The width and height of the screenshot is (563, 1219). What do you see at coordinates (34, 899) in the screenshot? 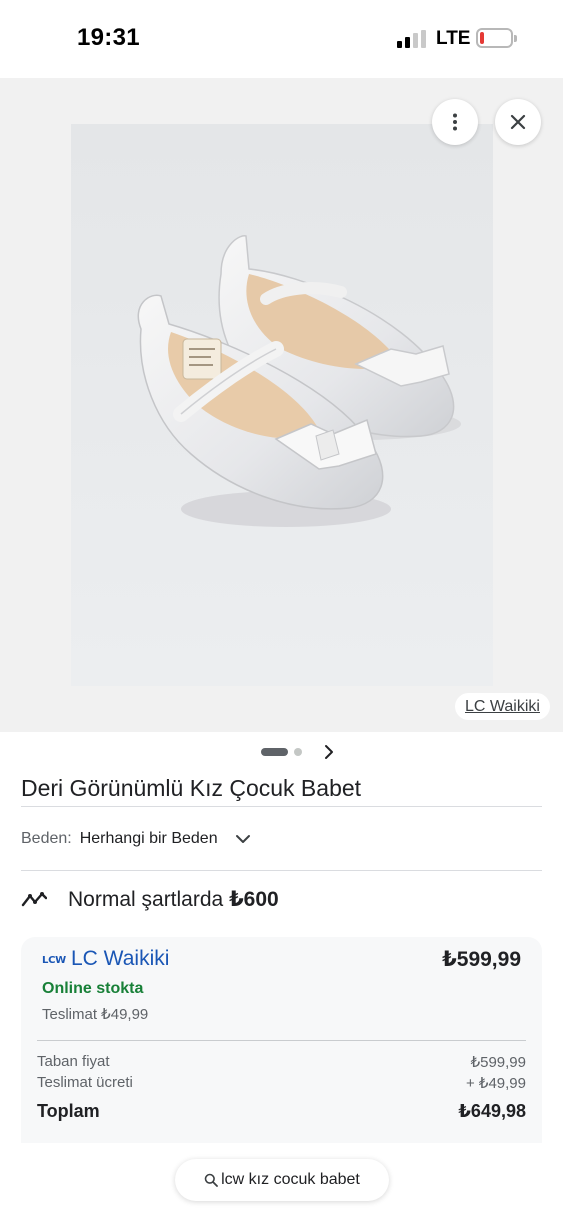
I see `trend-icon` at bounding box center [34, 899].